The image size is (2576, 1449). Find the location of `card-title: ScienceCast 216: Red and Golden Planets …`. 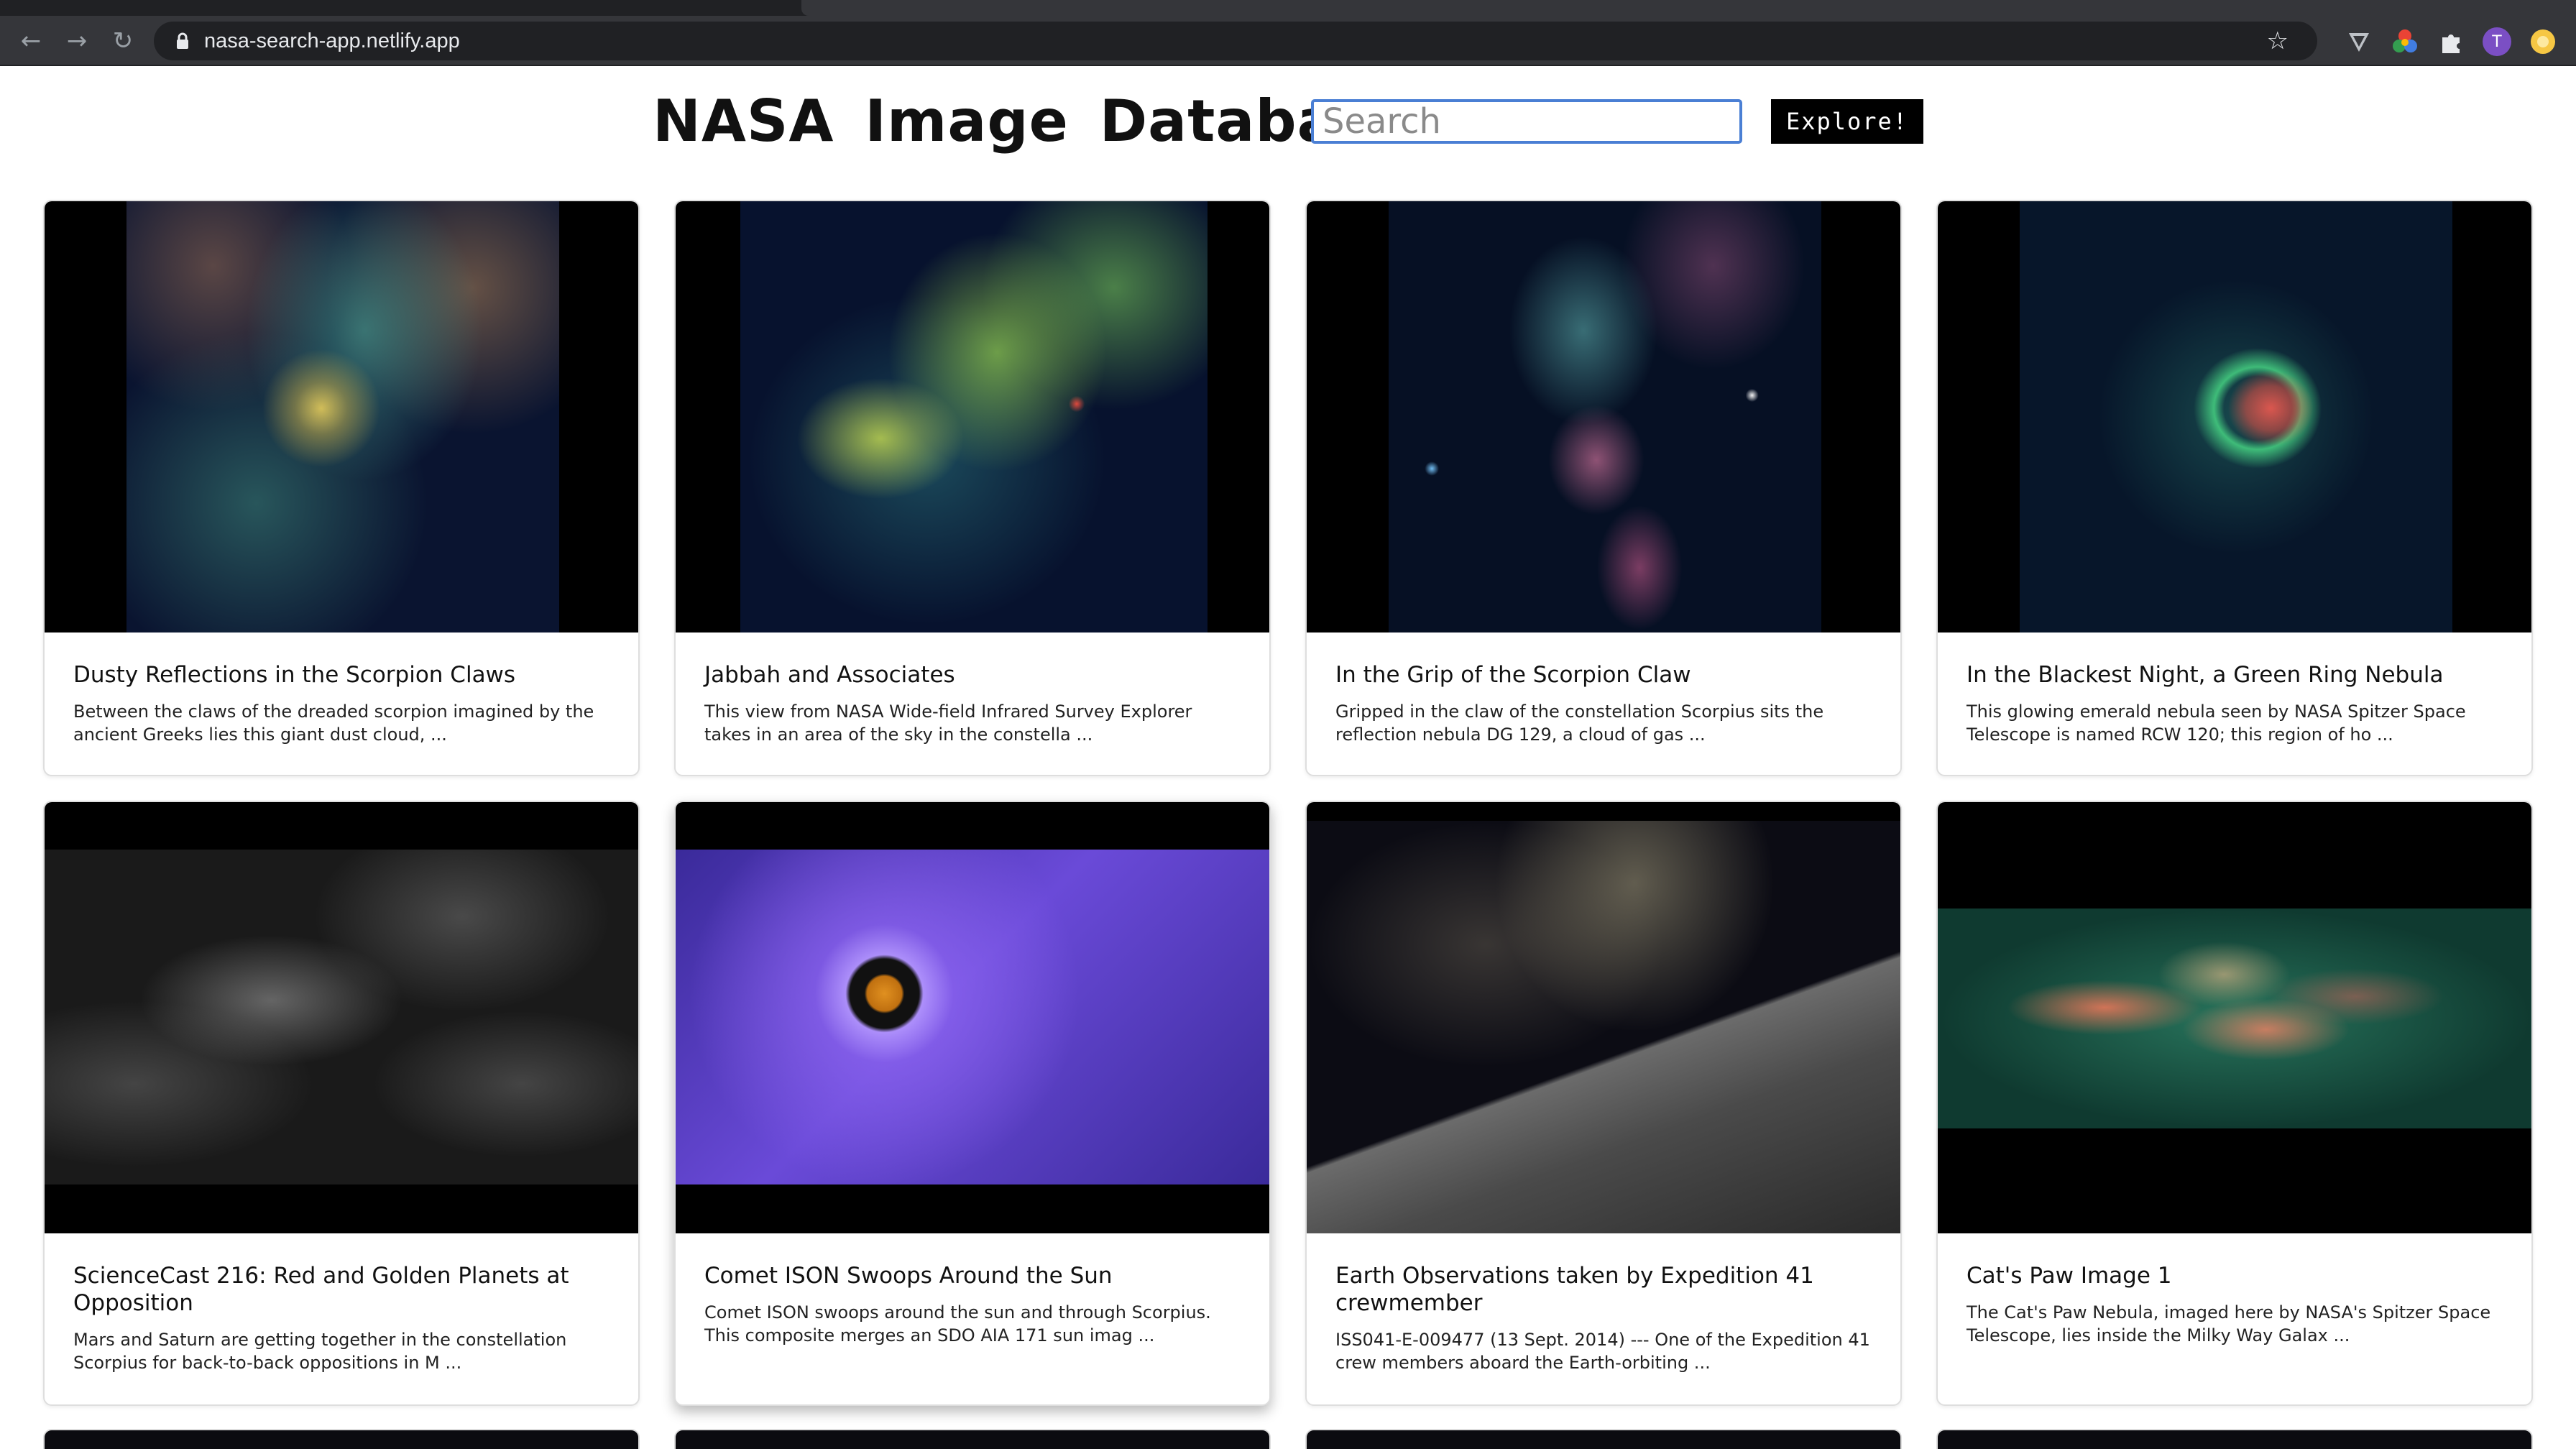

card-title: ScienceCast 216: Red and Golden Planets … is located at coordinates (341, 1289).